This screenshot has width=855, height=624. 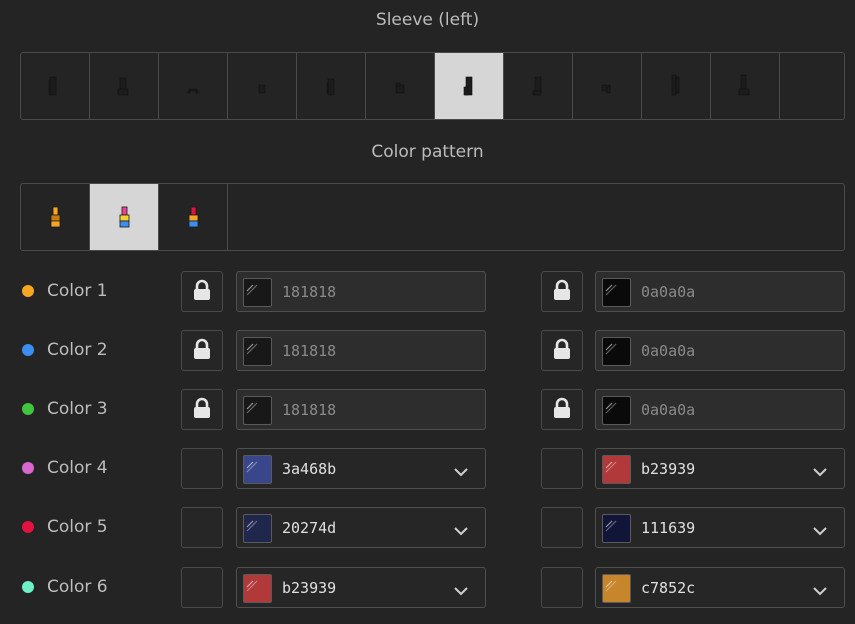 What do you see at coordinates (309, 410) in the screenshot?
I see `hex-value: 181818` at bounding box center [309, 410].